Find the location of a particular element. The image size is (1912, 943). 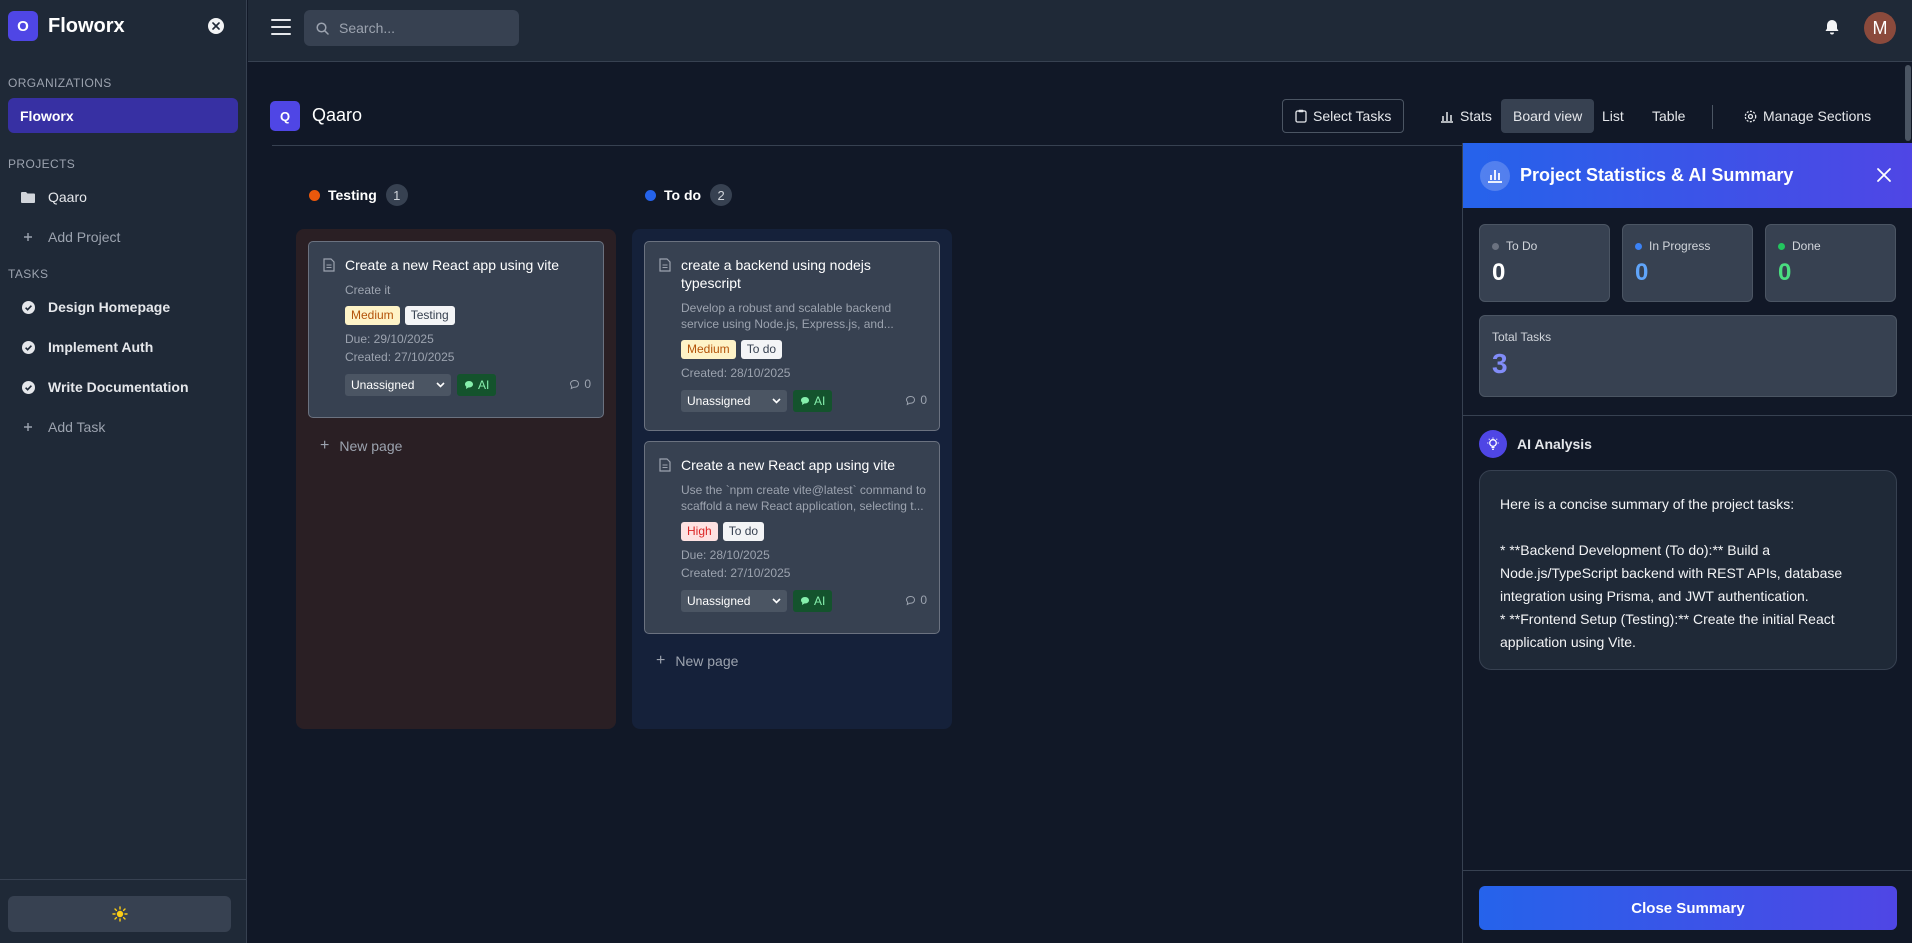

search-box is located at coordinates (411, 28).